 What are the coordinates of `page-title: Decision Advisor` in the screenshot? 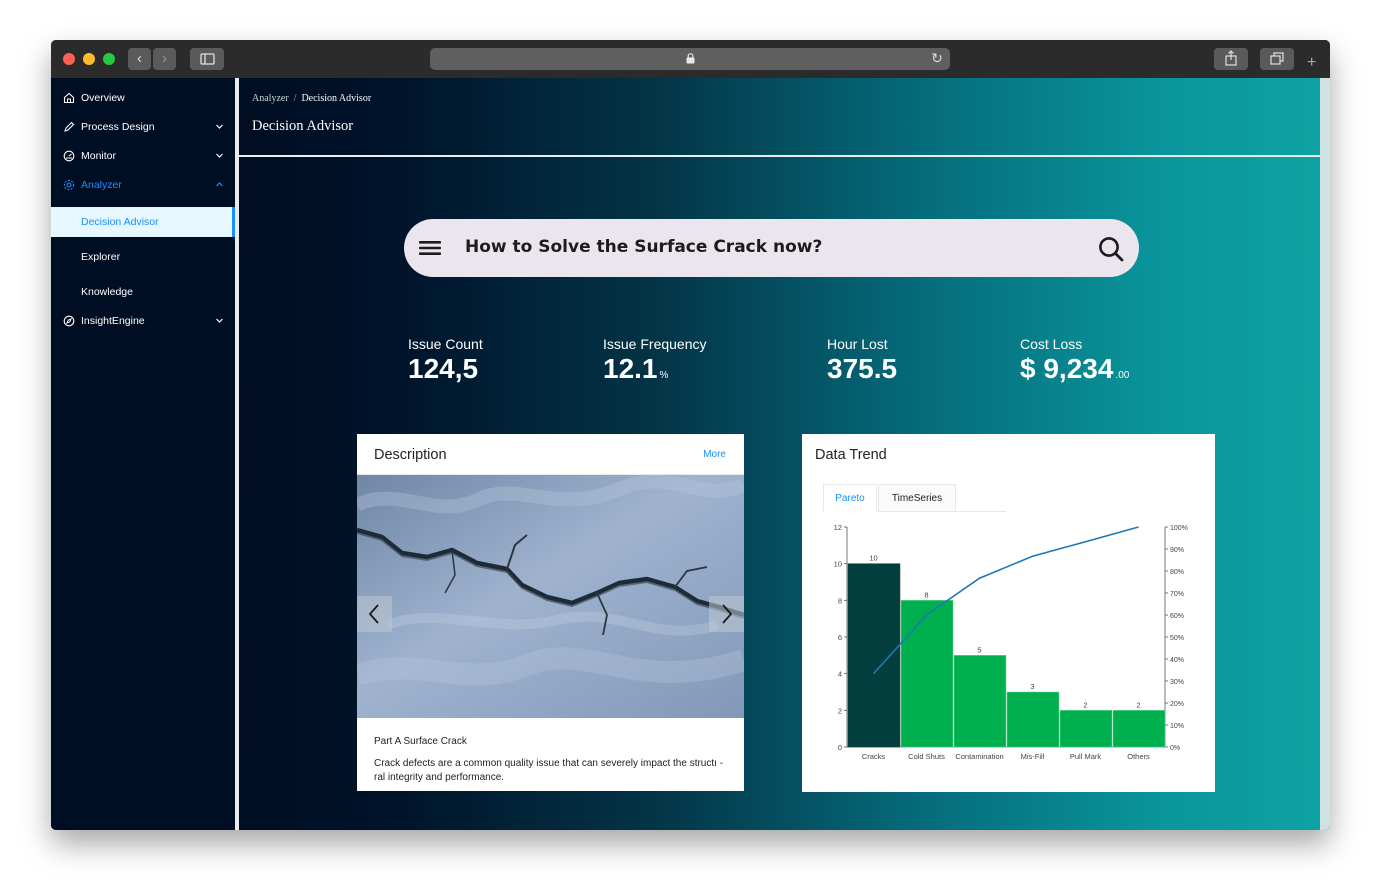 It's located at (303, 126).